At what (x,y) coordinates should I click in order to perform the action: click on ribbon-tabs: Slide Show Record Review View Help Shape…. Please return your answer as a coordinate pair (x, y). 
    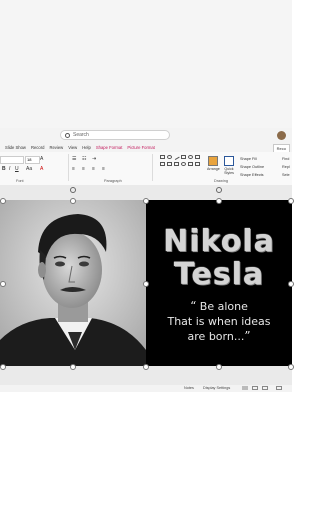
    Looking at the image, I should click on (146, 147).